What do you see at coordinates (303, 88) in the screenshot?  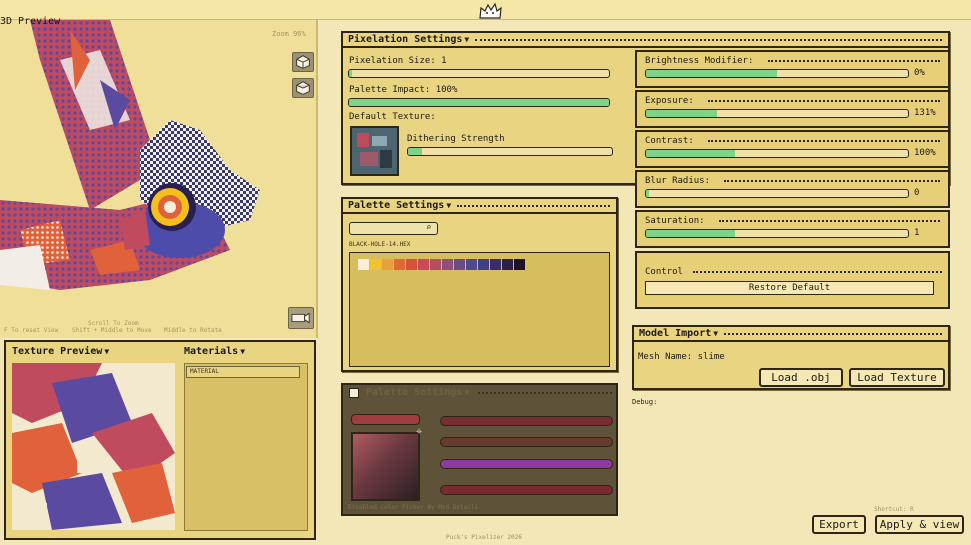 I see `cube-solid-view-button` at bounding box center [303, 88].